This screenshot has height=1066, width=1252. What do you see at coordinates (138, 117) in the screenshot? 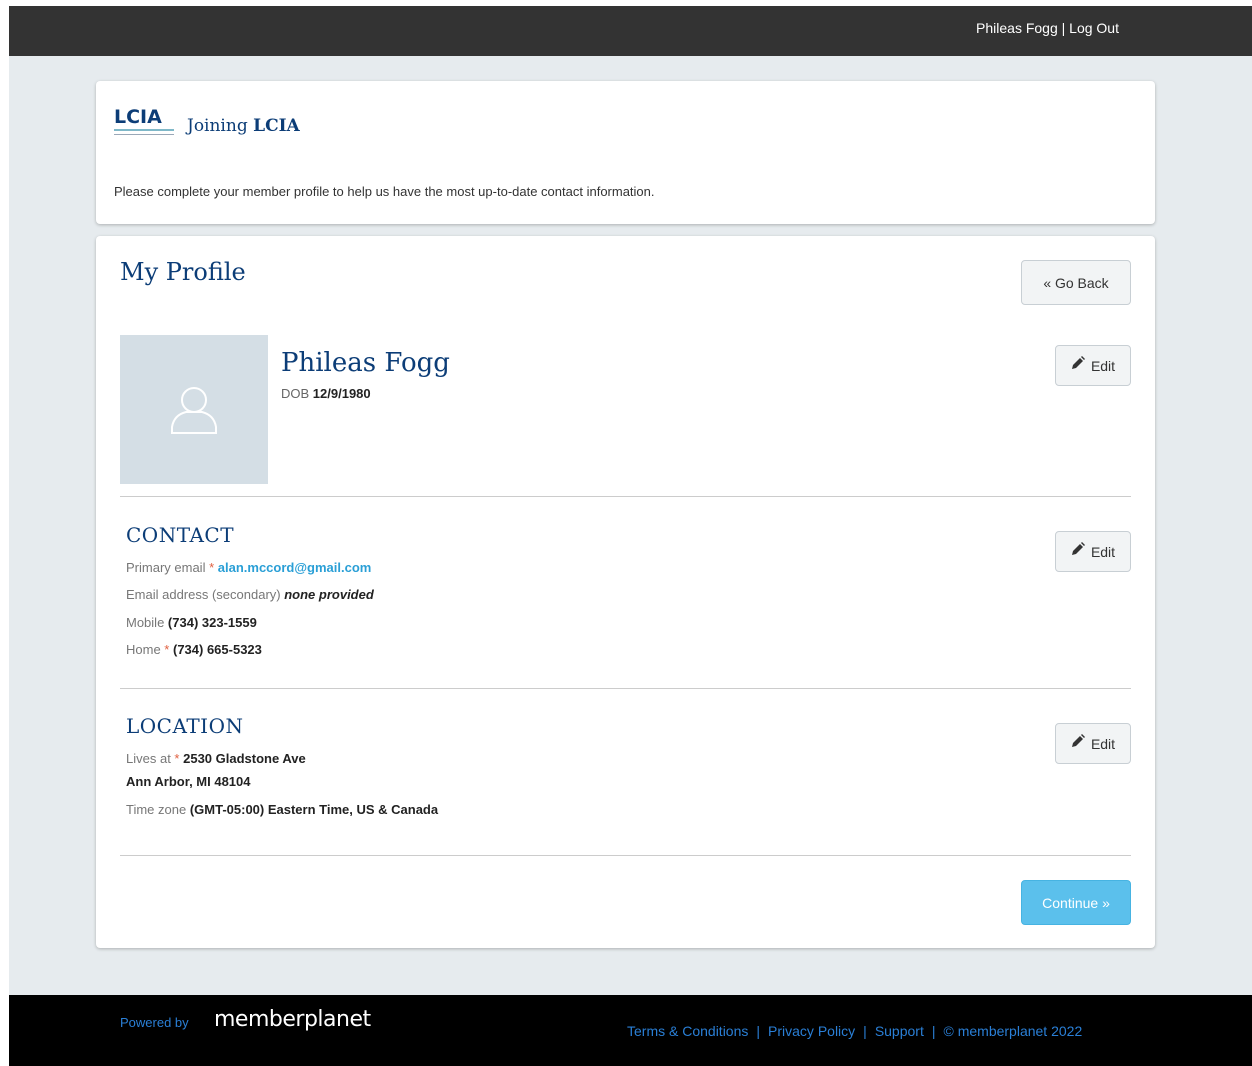
I see `logo-text: LCIA` at bounding box center [138, 117].